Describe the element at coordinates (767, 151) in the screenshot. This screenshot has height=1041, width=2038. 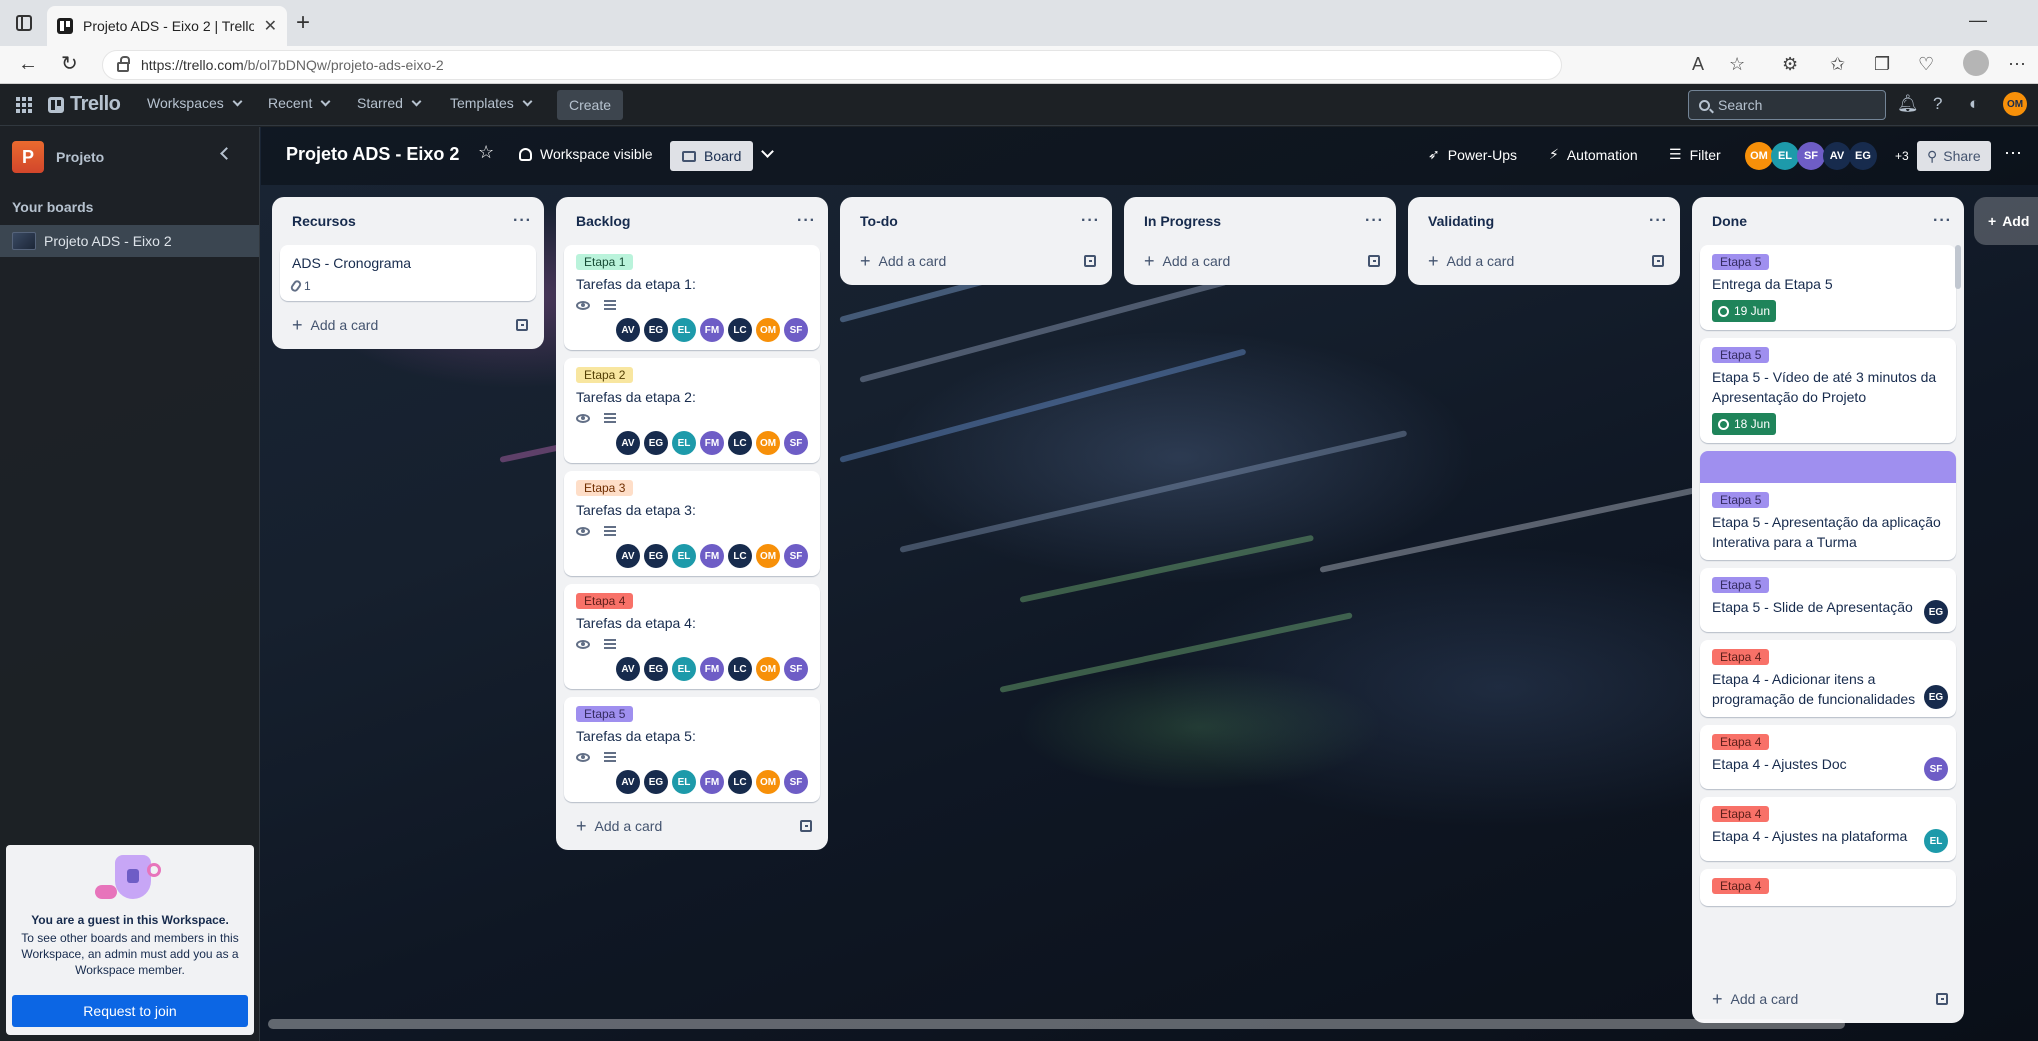
I see `view-switcher-chevron-icon` at that location.